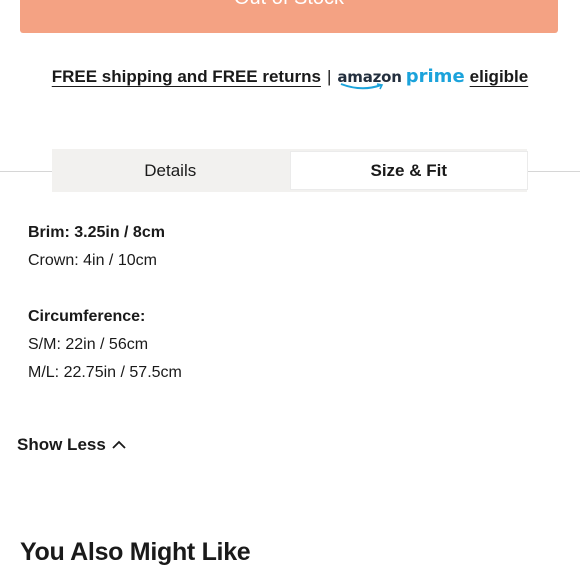  Describe the element at coordinates (369, 79) in the screenshot. I see `amazon-wordmark: amazon` at that location.